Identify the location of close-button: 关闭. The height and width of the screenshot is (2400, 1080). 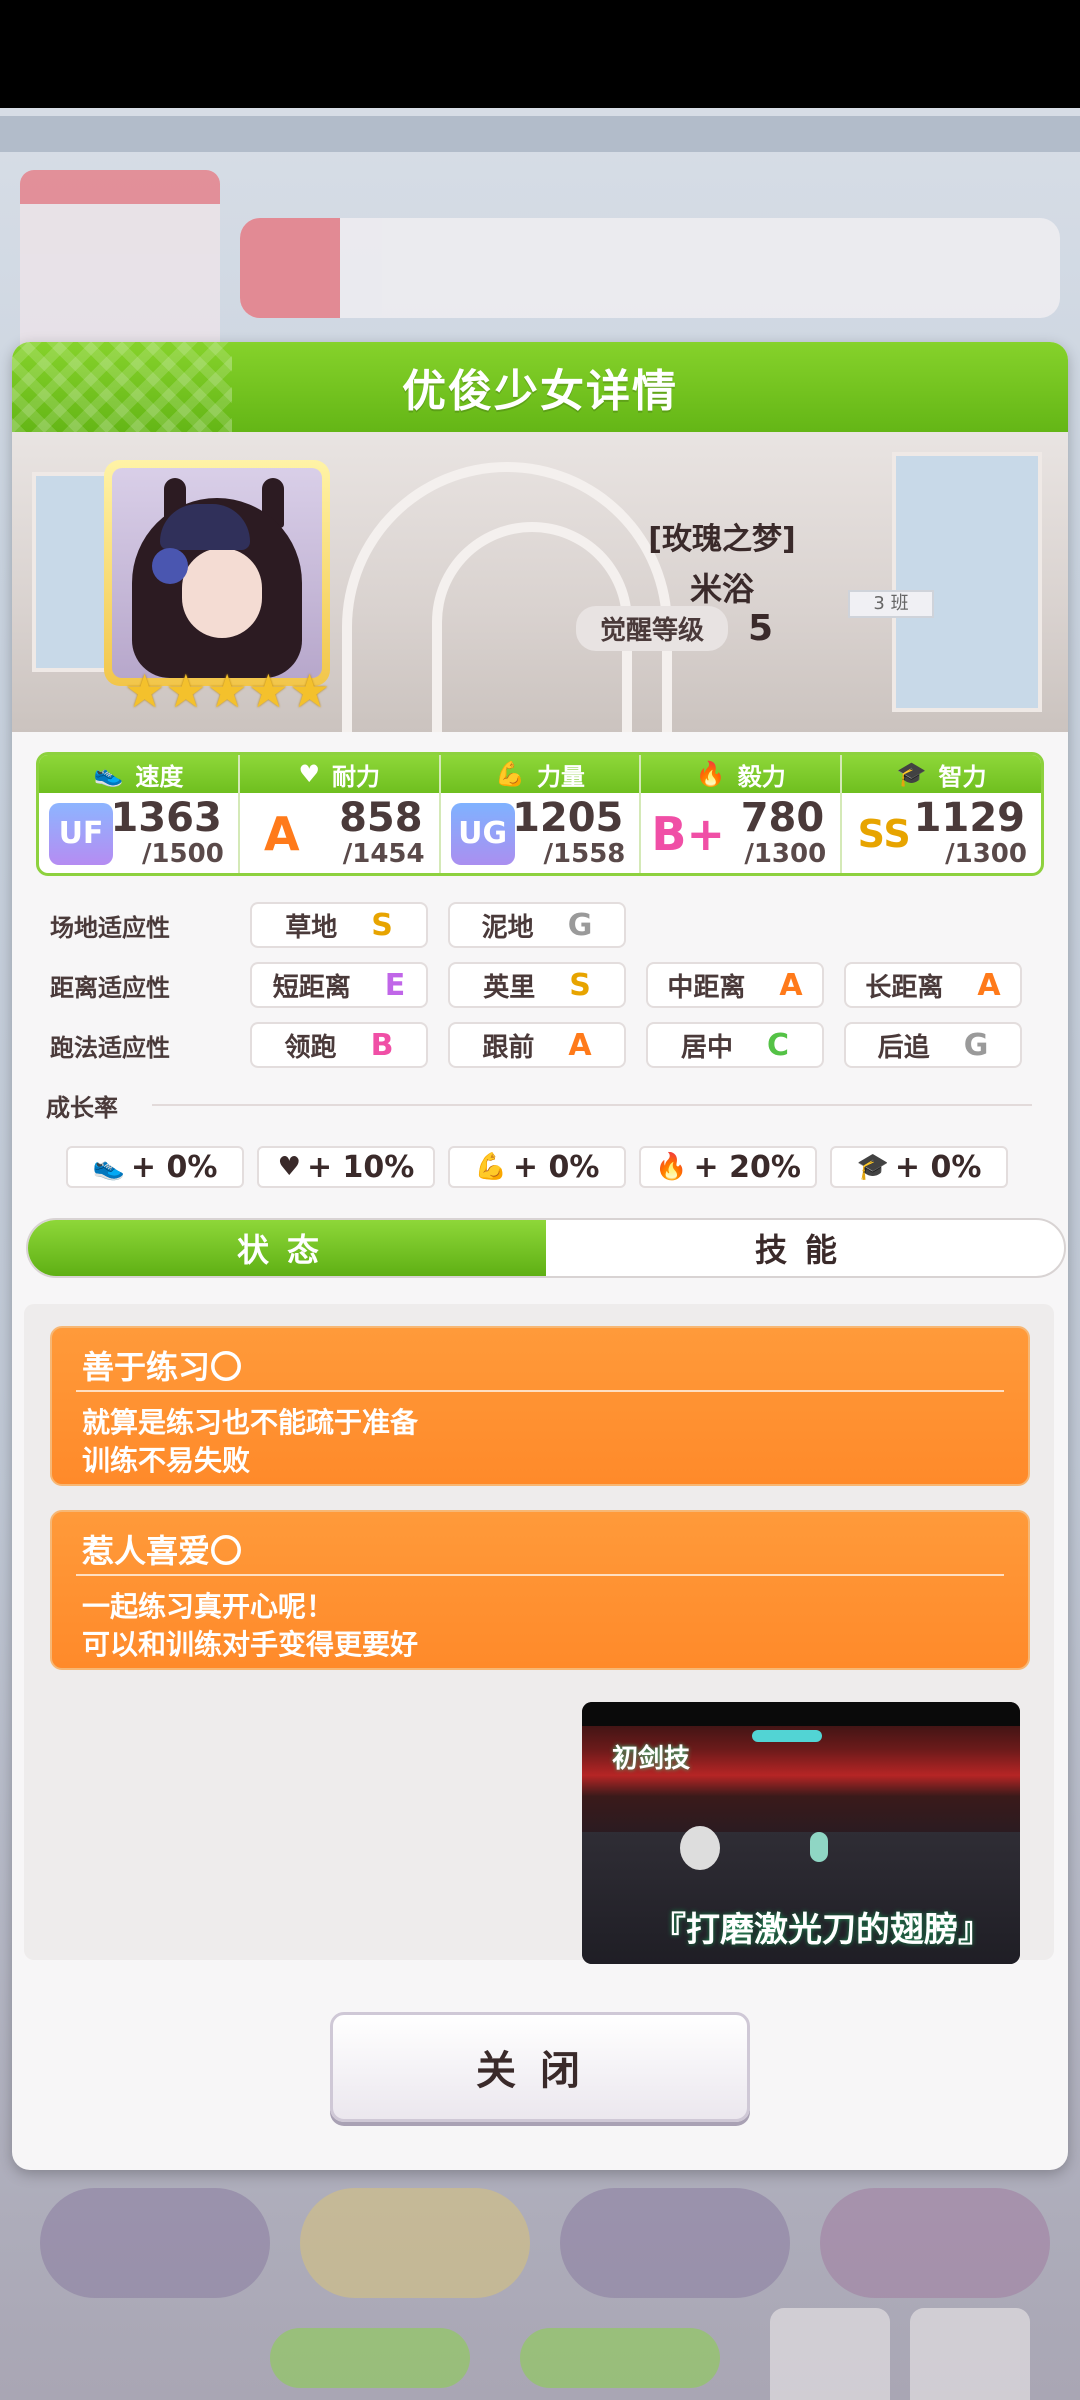
(540, 2067).